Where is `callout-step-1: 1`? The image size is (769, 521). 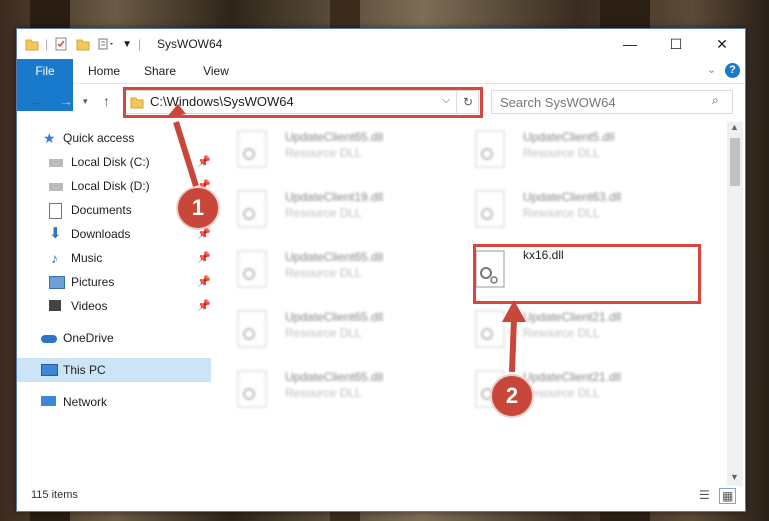
callout-step-1: 1 is located at coordinates (198, 208).